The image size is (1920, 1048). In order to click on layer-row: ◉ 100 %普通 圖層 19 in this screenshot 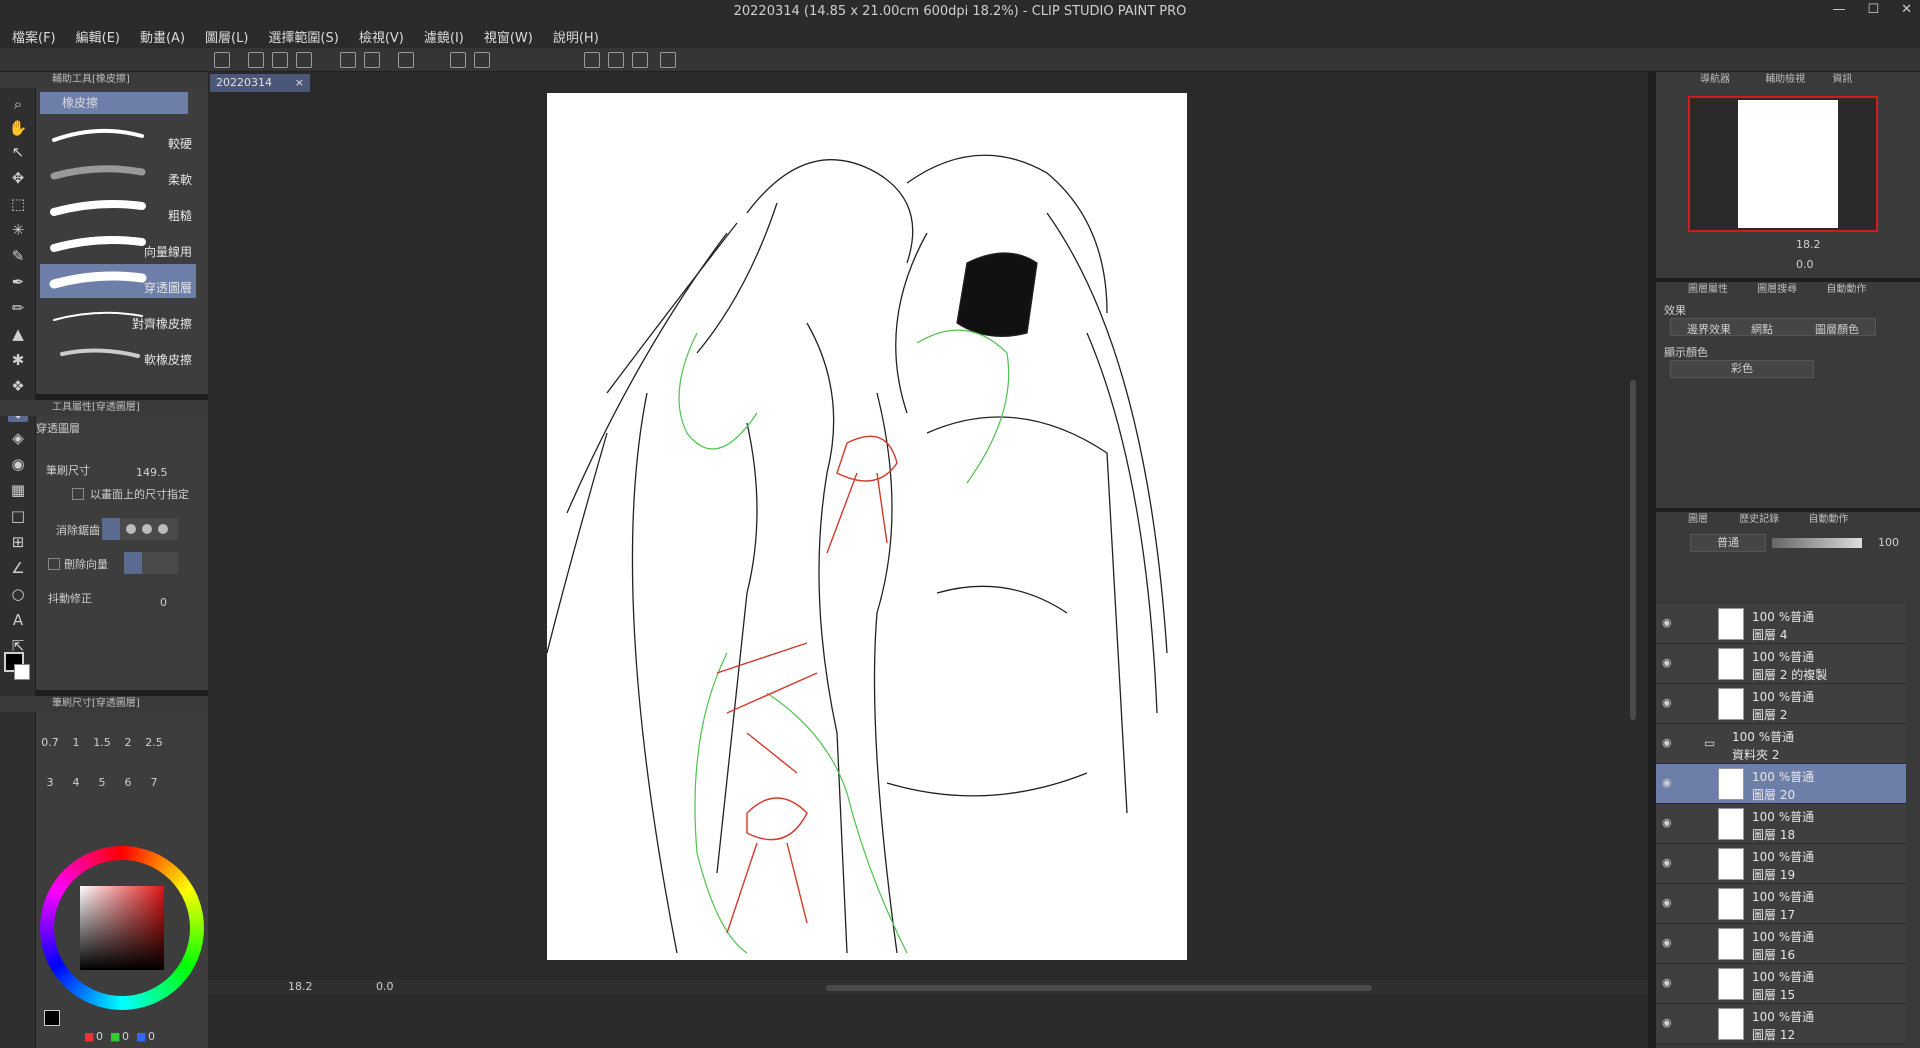, I will do `click(1781, 864)`.